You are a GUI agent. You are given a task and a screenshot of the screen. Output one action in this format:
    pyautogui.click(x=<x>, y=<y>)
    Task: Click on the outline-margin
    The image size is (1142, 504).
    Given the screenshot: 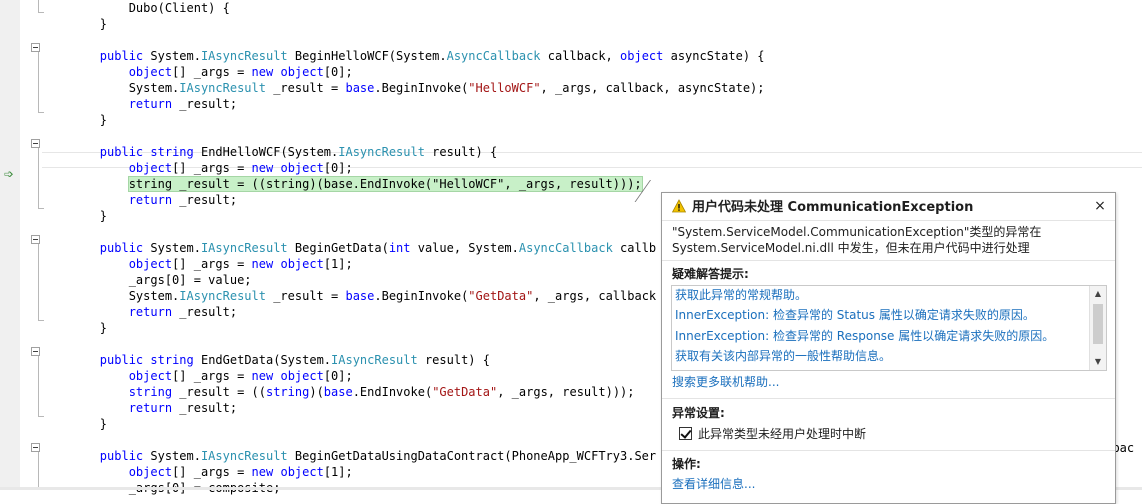 What is the action you would take?
    pyautogui.click(x=30, y=245)
    